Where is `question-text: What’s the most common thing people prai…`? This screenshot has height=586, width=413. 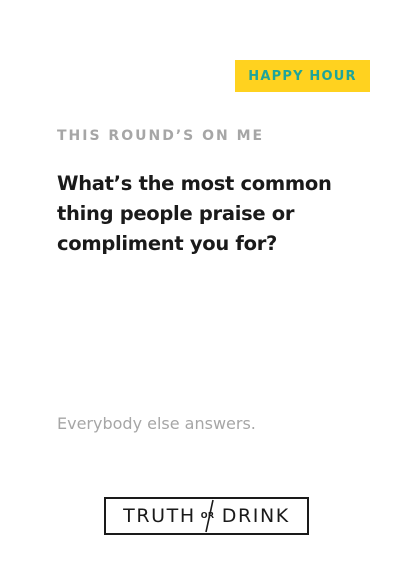 question-text: What’s the most common thing people prai… is located at coordinates (194, 213).